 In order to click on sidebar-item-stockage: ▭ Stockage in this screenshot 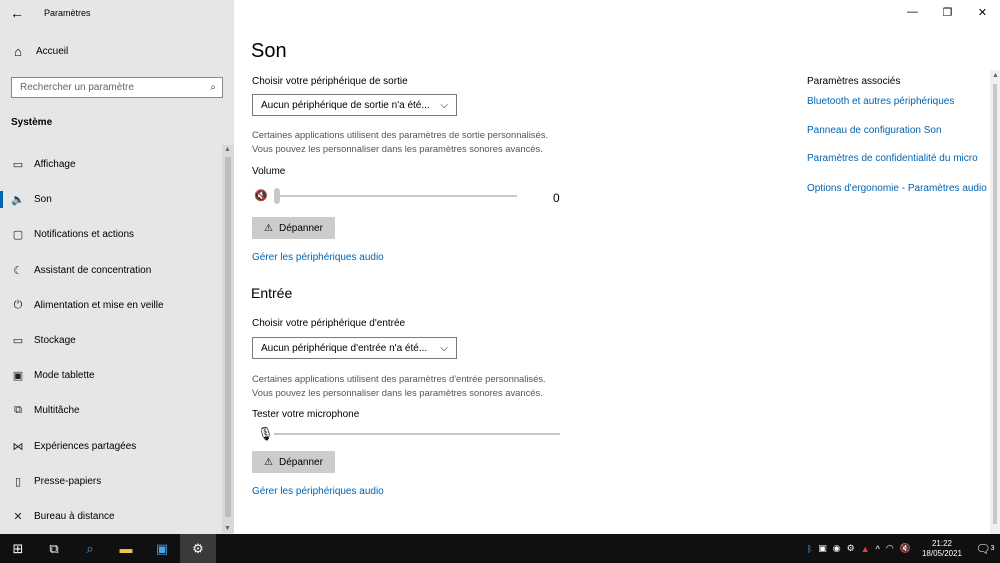, I will do `click(111, 340)`.